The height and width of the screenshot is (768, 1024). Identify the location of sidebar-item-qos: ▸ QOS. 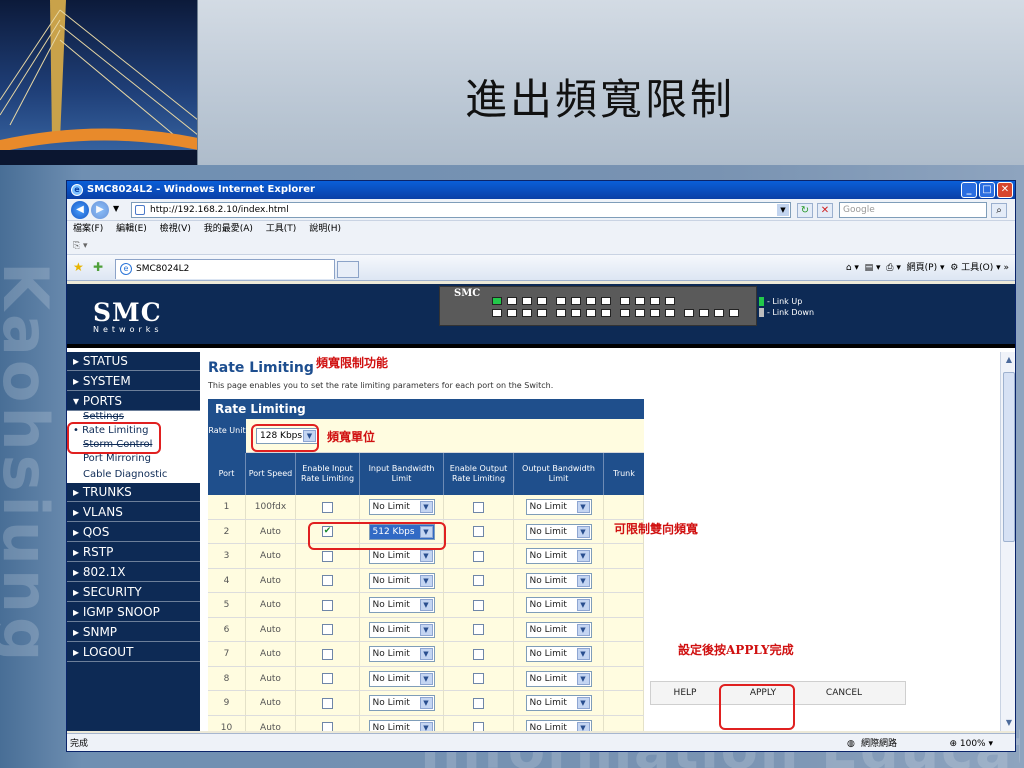
(133, 532).